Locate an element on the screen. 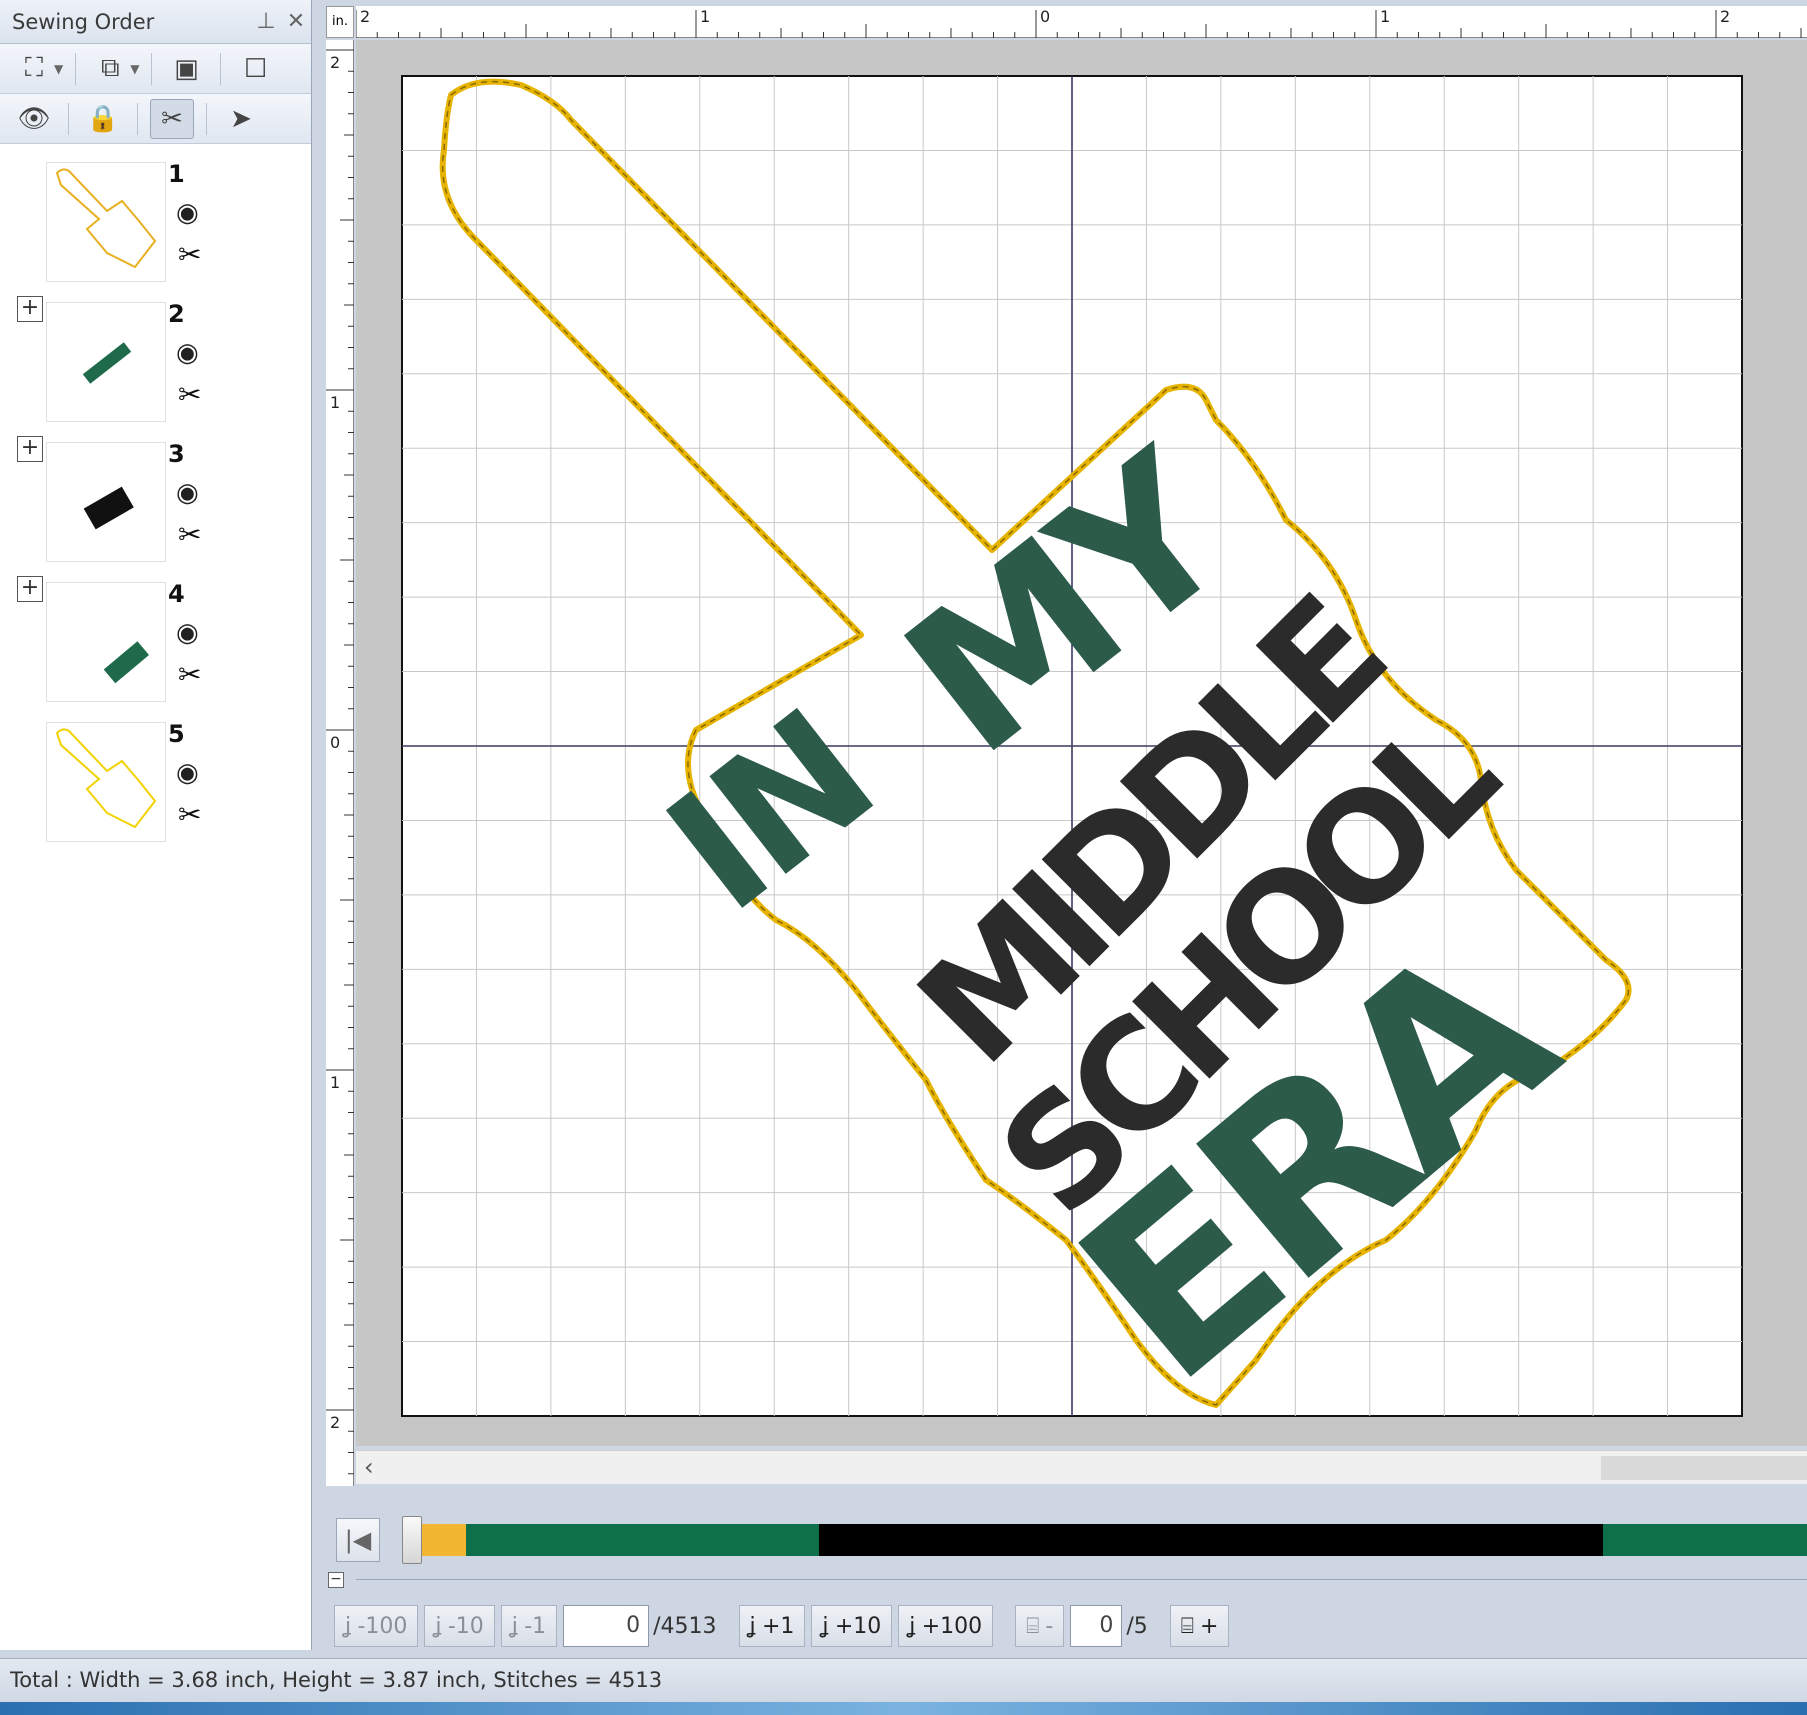 The height and width of the screenshot is (1715, 1807). color-forward-label: + is located at coordinates (1209, 1626).